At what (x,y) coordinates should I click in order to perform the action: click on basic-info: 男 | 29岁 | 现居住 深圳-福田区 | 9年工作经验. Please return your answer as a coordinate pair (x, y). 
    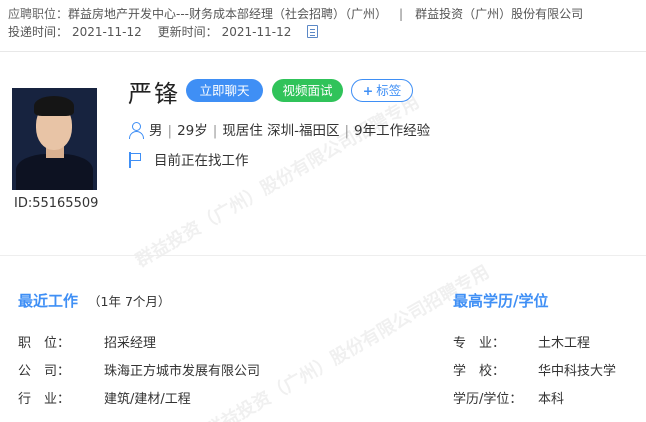
    Looking at the image, I should click on (279, 129).